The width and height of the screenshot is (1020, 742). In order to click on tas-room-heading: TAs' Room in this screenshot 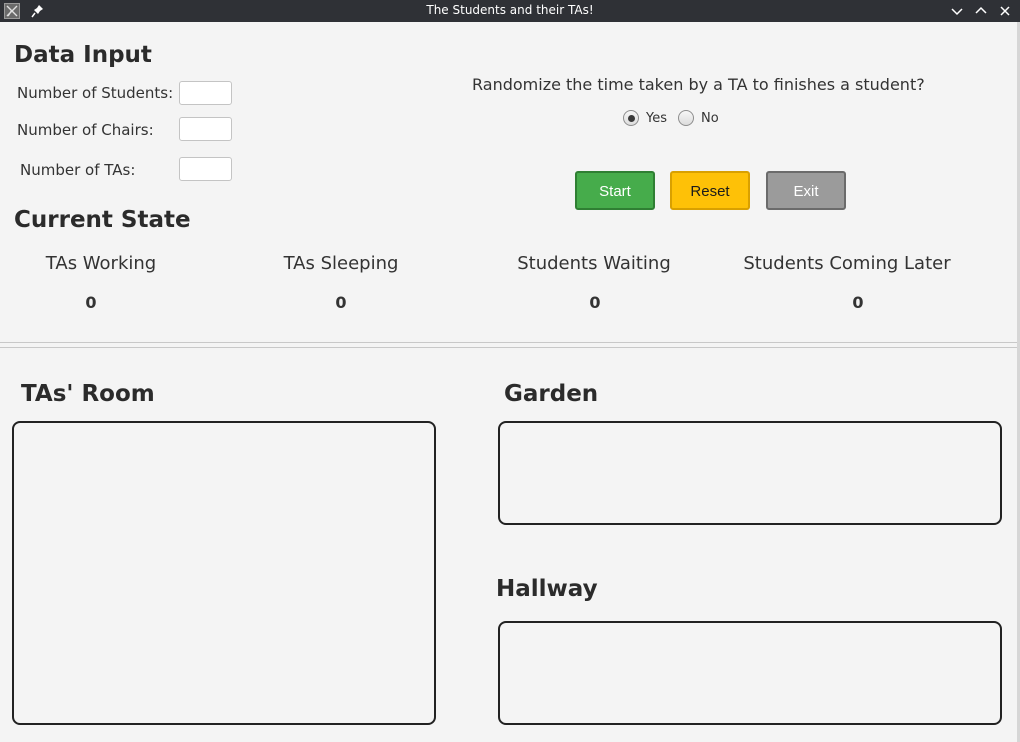, I will do `click(88, 394)`.